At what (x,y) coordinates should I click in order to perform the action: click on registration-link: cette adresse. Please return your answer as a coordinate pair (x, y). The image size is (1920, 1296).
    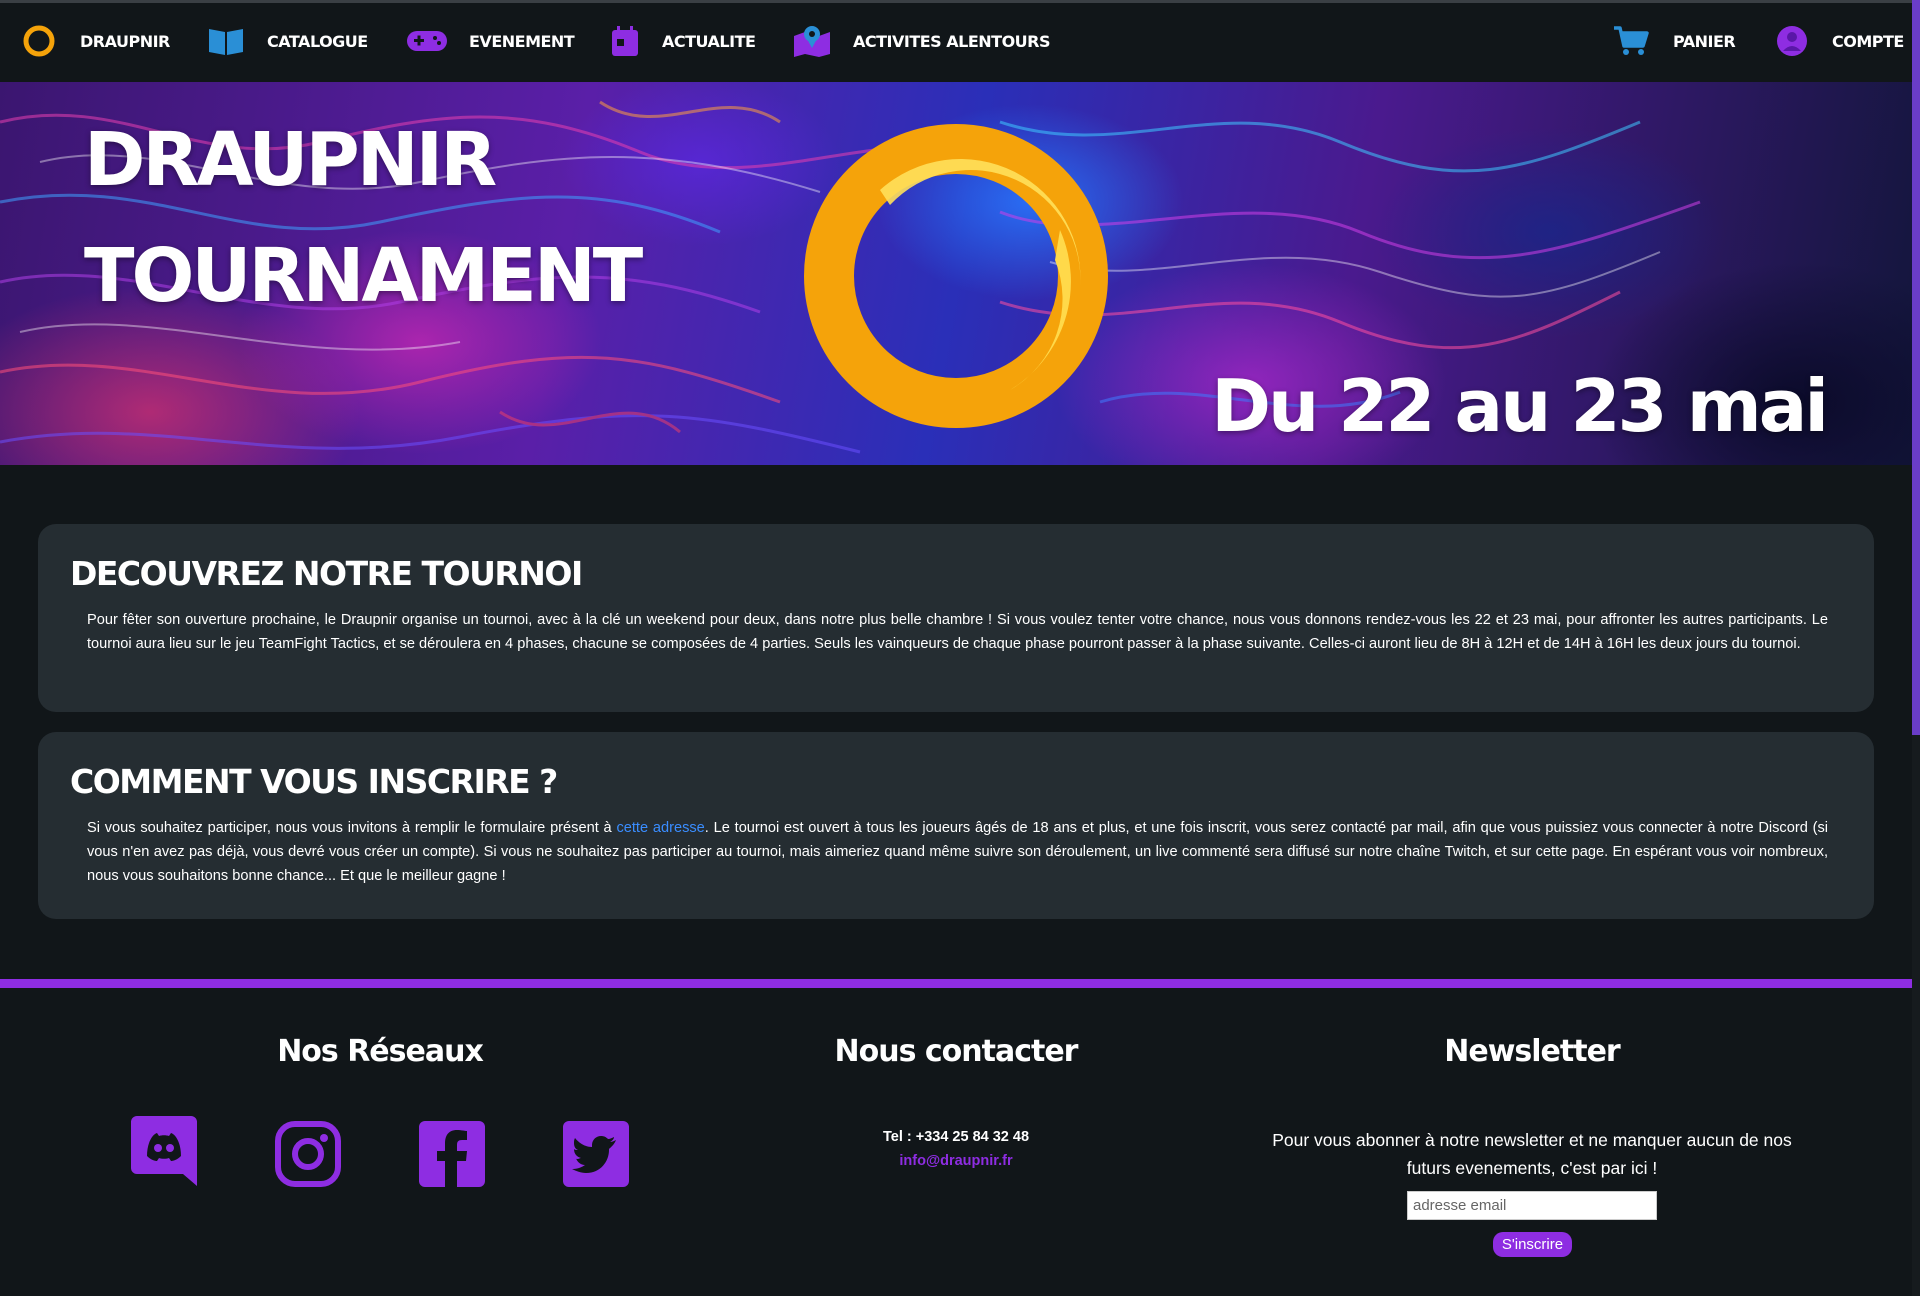
    Looking at the image, I should click on (660, 828).